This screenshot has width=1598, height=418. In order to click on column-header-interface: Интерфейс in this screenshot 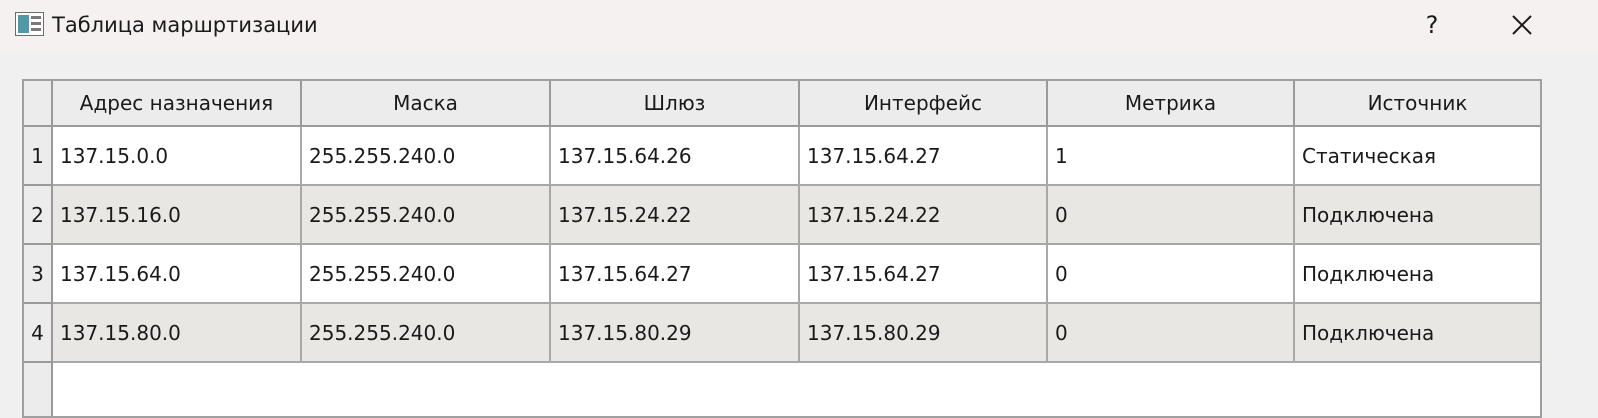, I will do `click(924, 103)`.